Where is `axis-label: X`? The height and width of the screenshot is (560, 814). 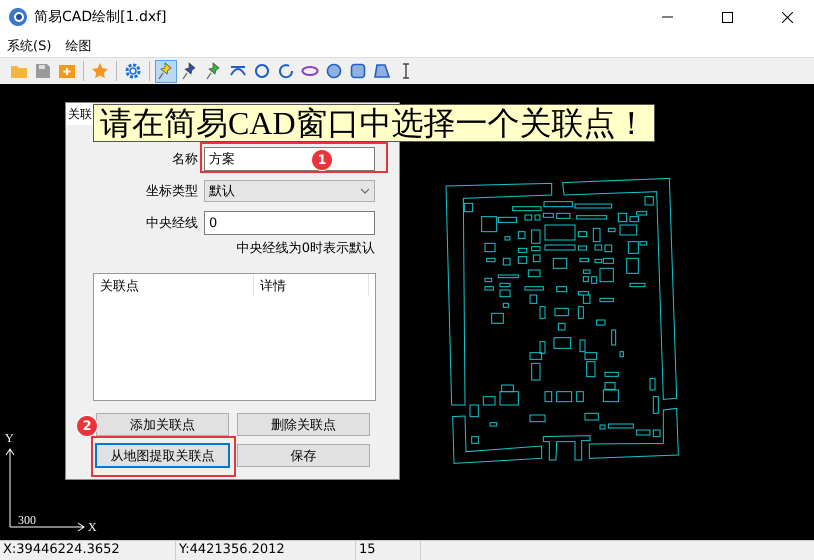
axis-label: X is located at coordinates (92, 526).